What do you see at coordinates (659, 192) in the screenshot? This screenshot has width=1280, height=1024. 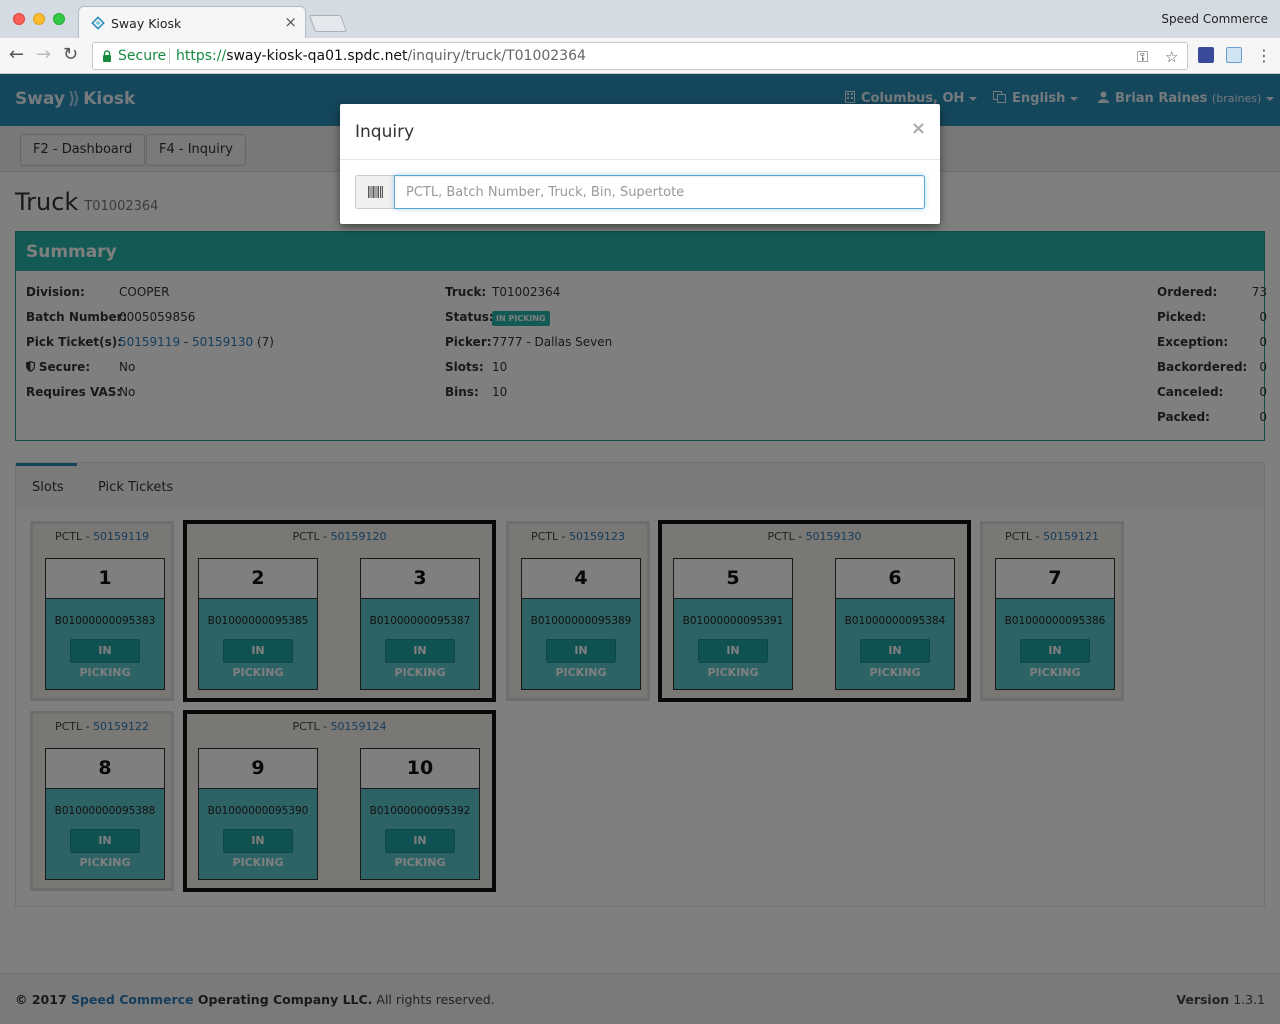 I see `inquiry-search-input` at bounding box center [659, 192].